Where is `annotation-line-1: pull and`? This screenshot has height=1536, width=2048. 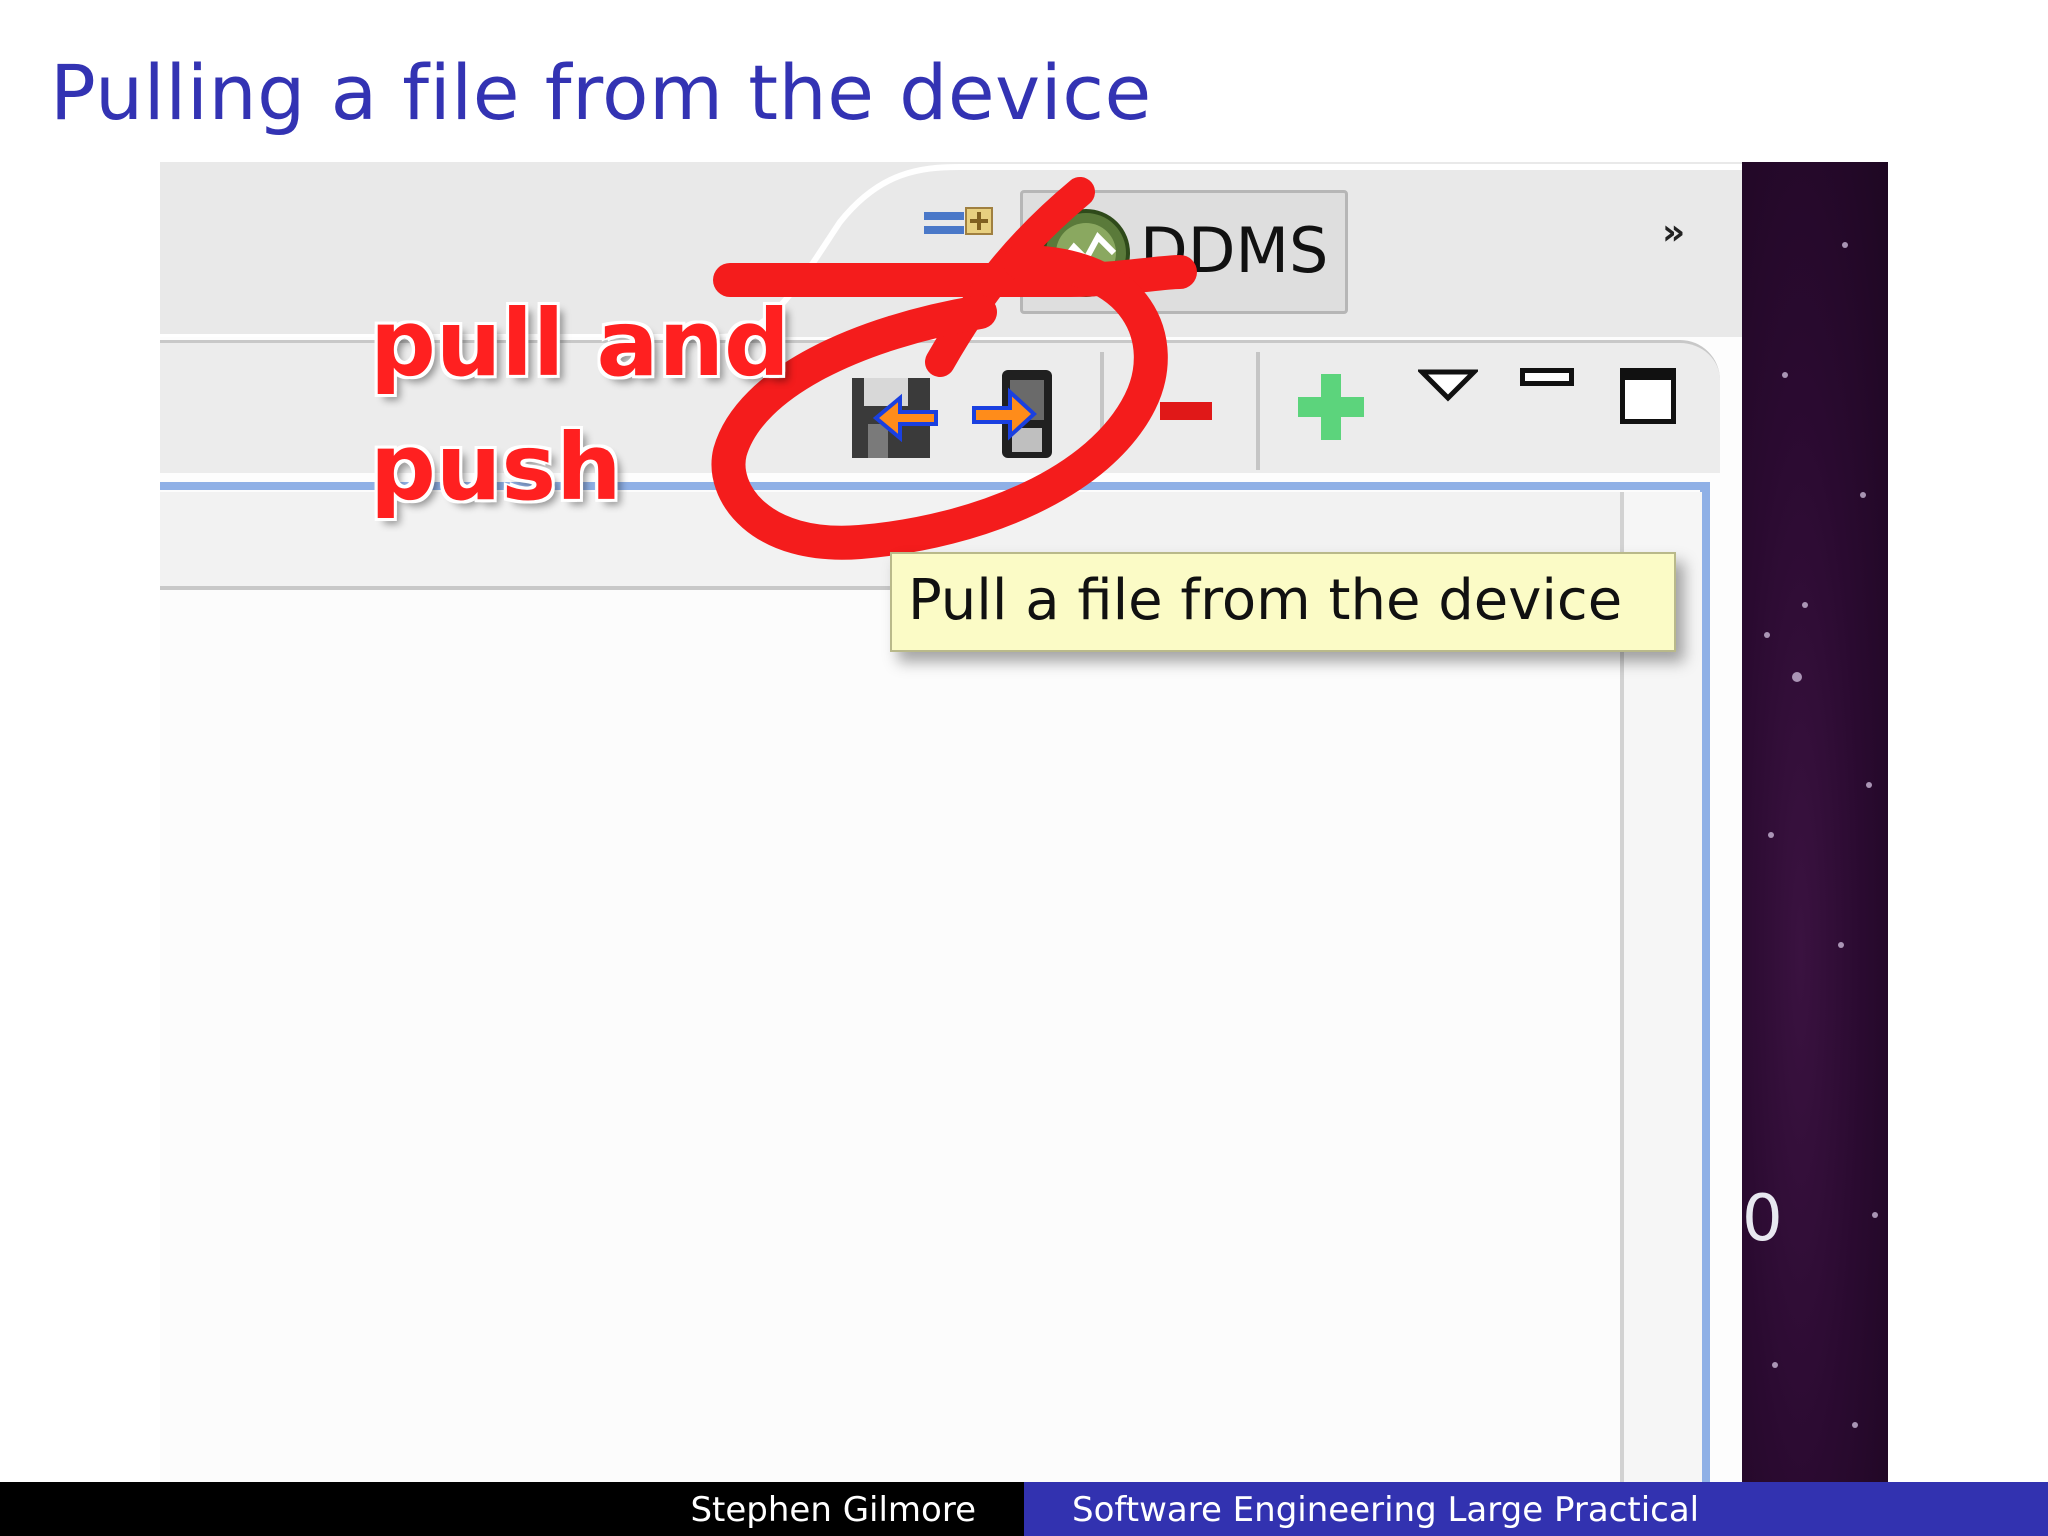 annotation-line-1: pull and is located at coordinates (580, 343).